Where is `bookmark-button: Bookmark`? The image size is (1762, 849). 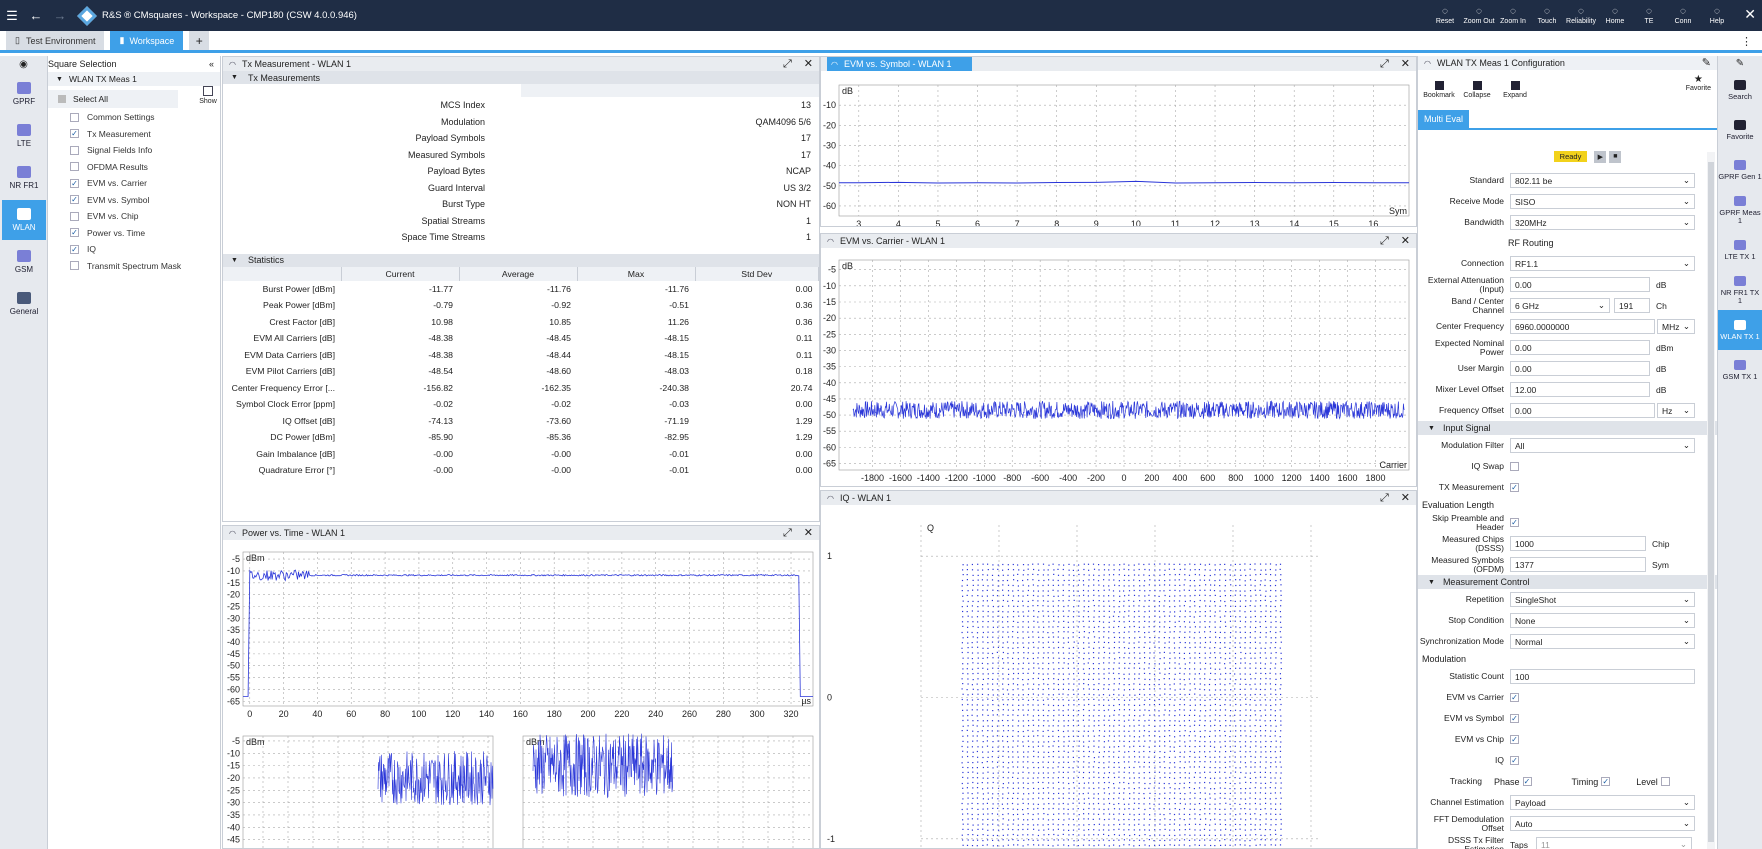
bookmark-button: Bookmark is located at coordinates (1439, 90).